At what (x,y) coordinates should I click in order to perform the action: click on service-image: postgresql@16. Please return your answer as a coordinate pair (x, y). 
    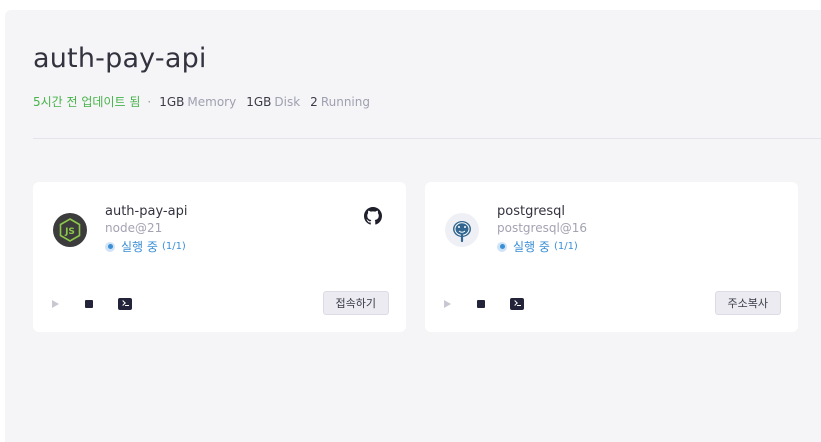
    Looking at the image, I should click on (542, 228).